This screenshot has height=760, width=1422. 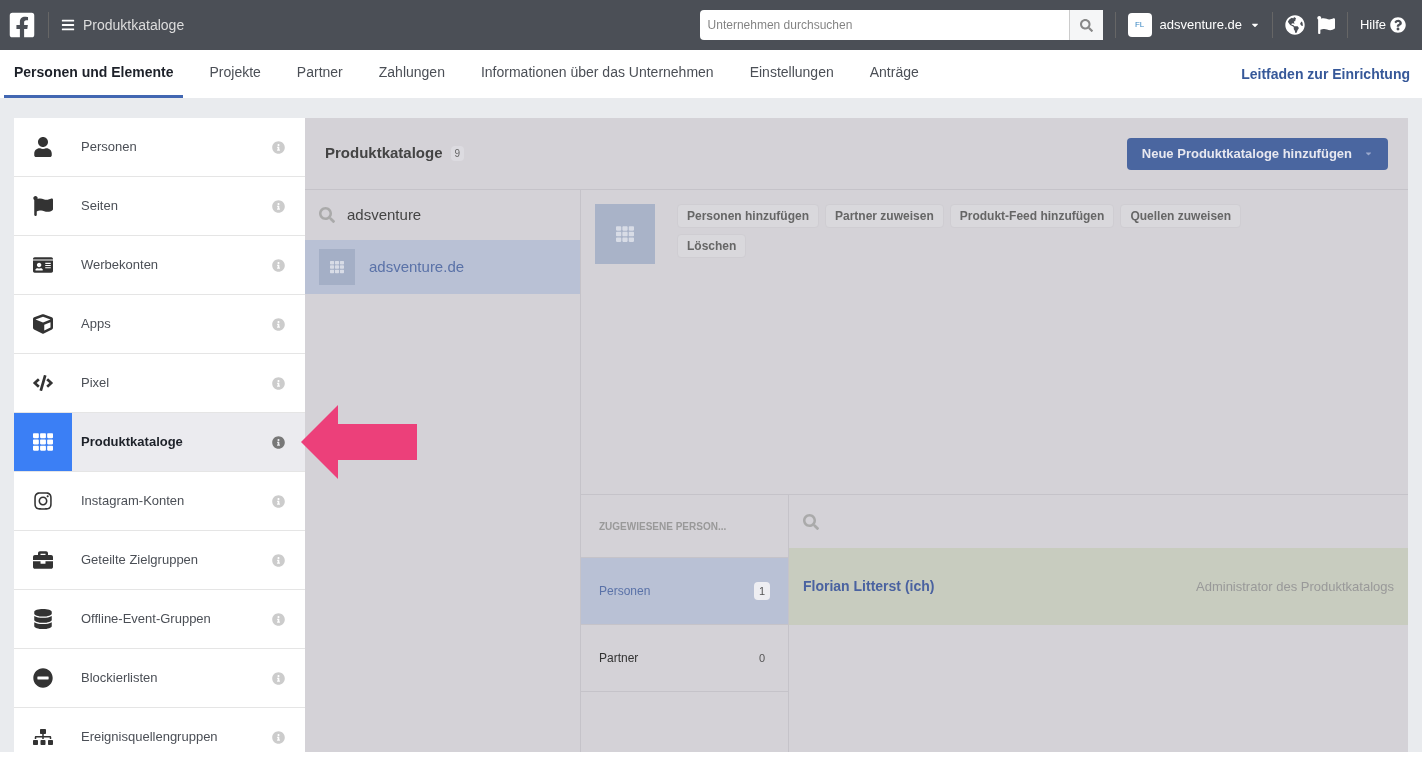 What do you see at coordinates (43, 324) in the screenshot?
I see `cube-icon` at bounding box center [43, 324].